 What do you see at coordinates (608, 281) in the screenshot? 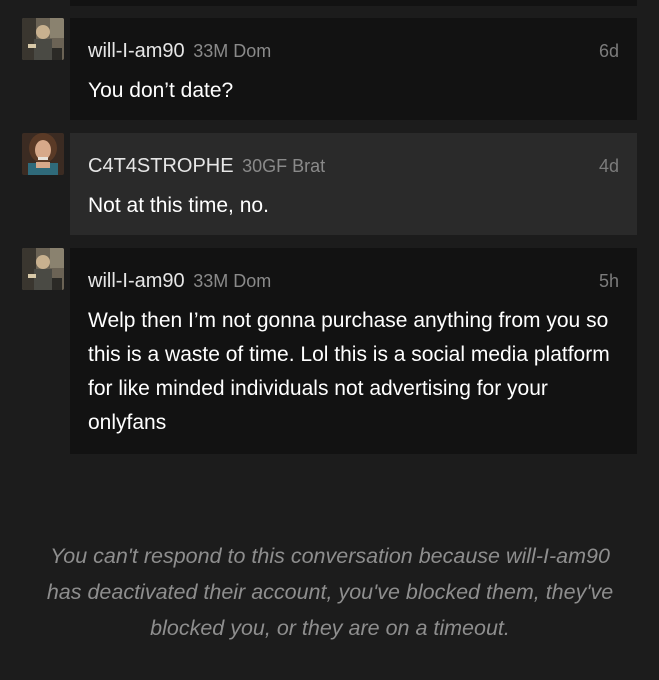
I see `message-time: 5h` at bounding box center [608, 281].